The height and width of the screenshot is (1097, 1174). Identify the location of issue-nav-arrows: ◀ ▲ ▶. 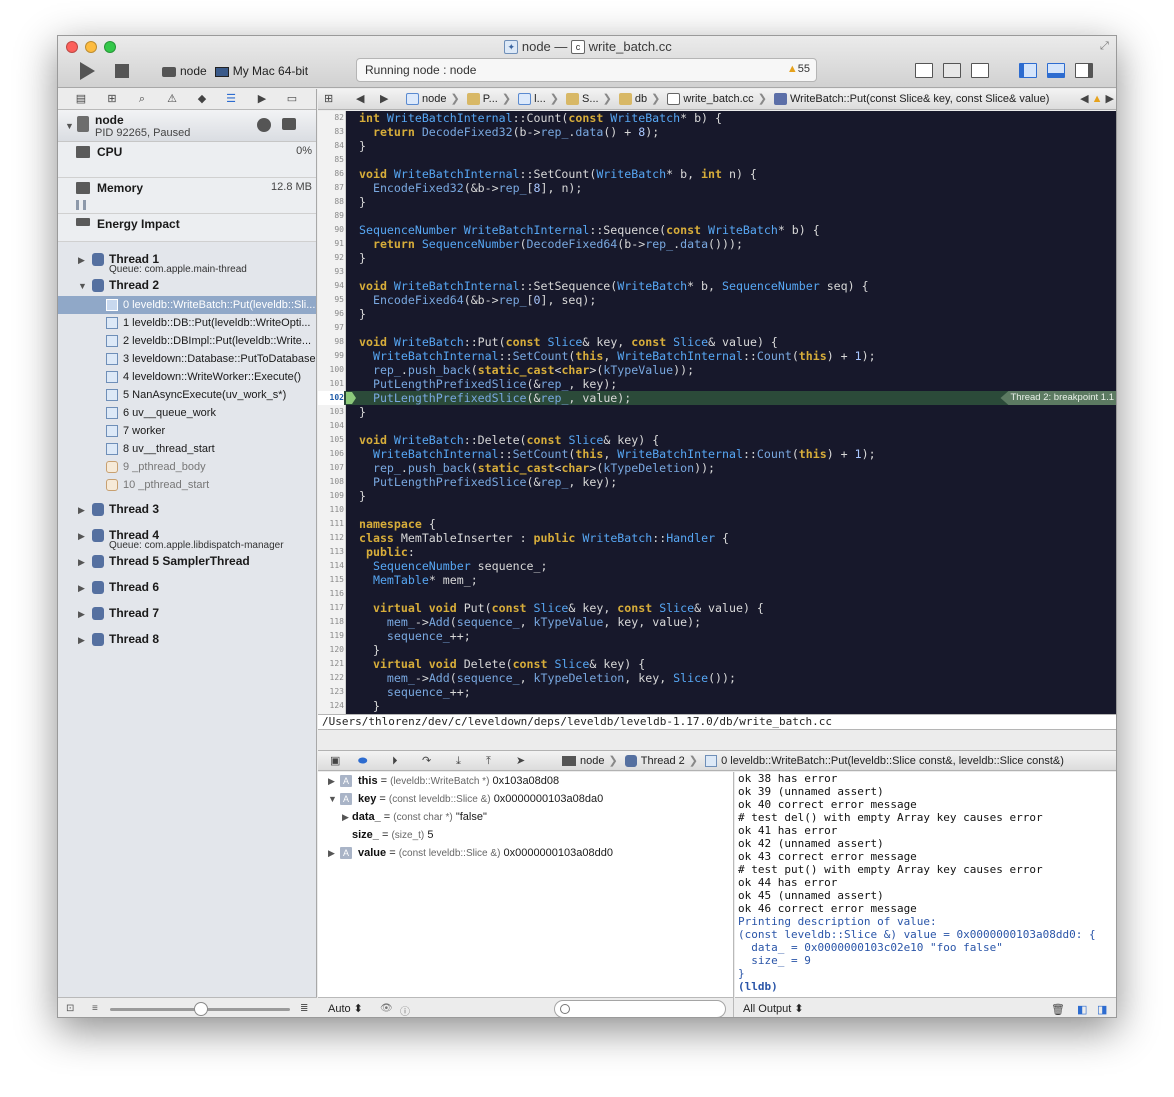
(1097, 98).